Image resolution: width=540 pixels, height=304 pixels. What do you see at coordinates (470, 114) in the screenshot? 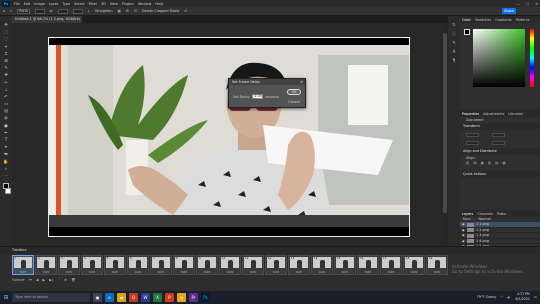
I see `tab-properties: Properties` at bounding box center [470, 114].